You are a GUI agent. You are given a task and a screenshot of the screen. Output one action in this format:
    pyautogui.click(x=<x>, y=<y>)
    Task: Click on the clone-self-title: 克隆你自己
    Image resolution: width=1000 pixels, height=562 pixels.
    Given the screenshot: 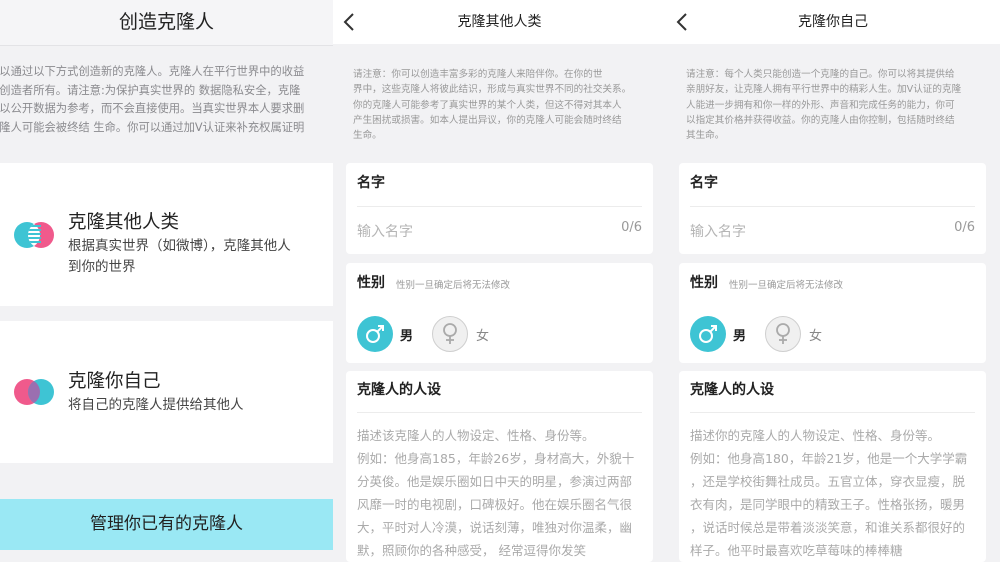 What is the action you would take?
    pyautogui.click(x=114, y=381)
    